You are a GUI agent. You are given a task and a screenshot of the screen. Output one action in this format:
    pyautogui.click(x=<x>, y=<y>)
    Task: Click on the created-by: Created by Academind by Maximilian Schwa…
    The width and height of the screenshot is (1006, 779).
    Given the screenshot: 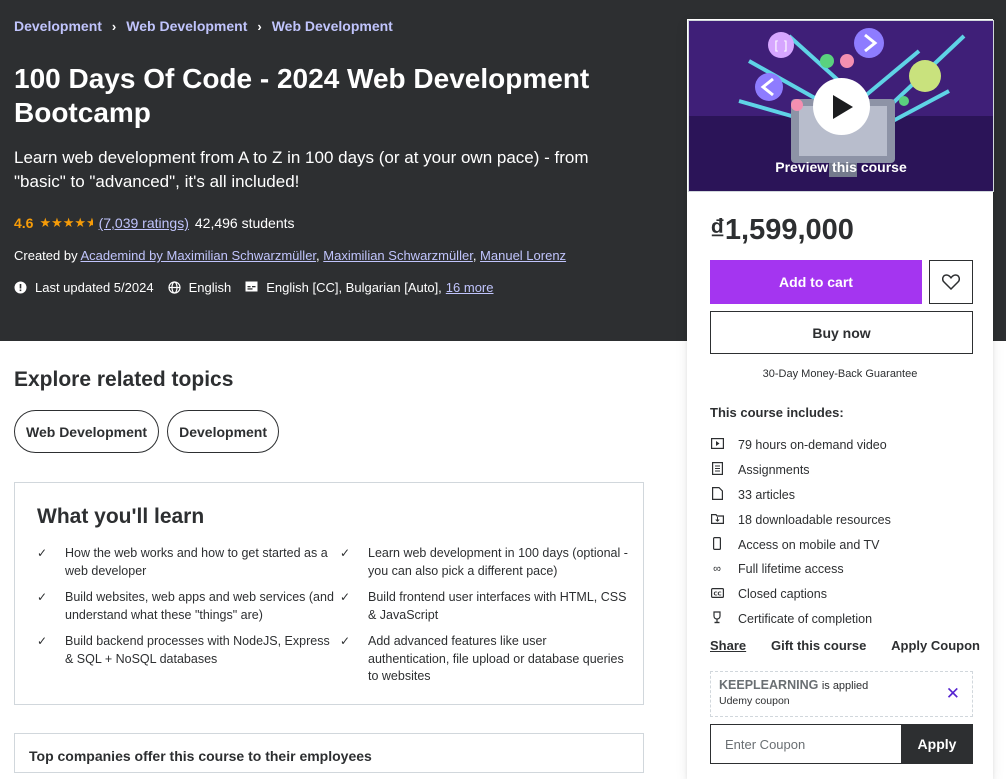 What is the action you would take?
    pyautogui.click(x=290, y=255)
    